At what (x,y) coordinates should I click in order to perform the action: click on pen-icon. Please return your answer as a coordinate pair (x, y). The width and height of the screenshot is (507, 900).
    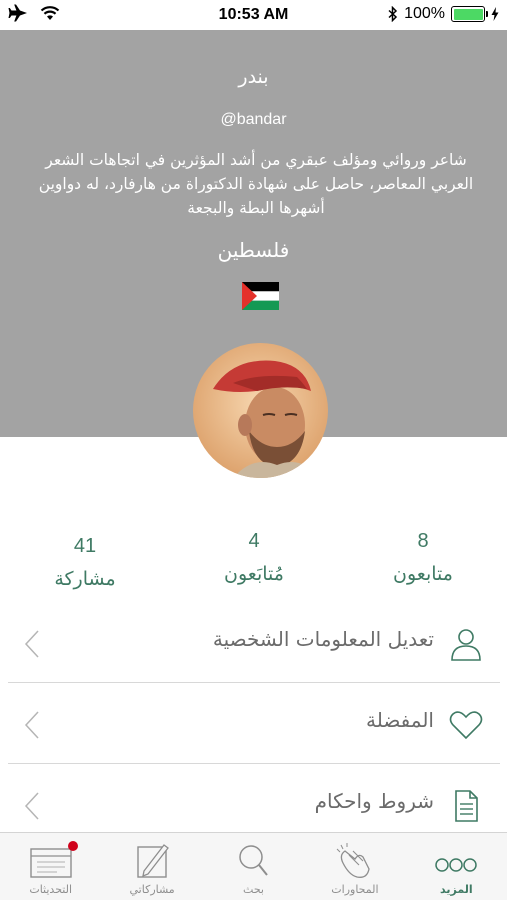
    Looking at the image, I should click on (153, 861).